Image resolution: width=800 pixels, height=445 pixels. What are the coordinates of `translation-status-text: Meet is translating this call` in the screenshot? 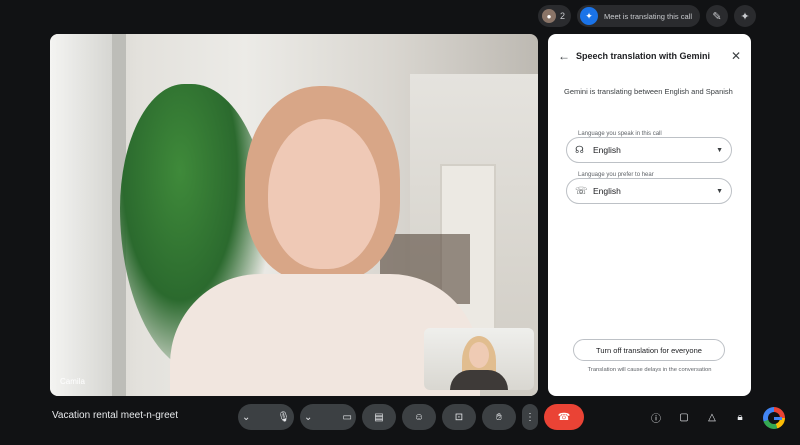 It's located at (648, 16).